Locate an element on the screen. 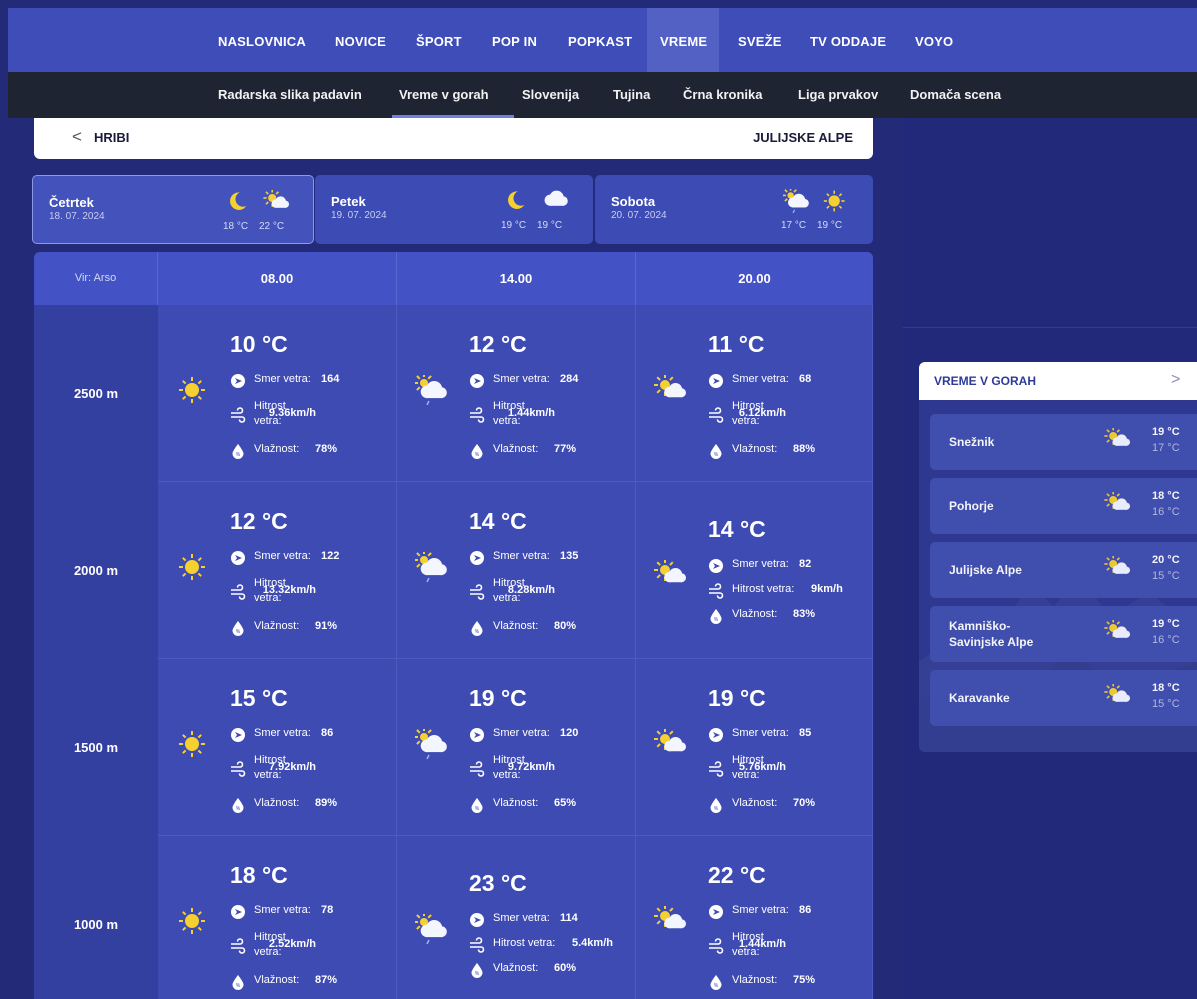  nav-novice: NOVICE is located at coordinates (365, 40).